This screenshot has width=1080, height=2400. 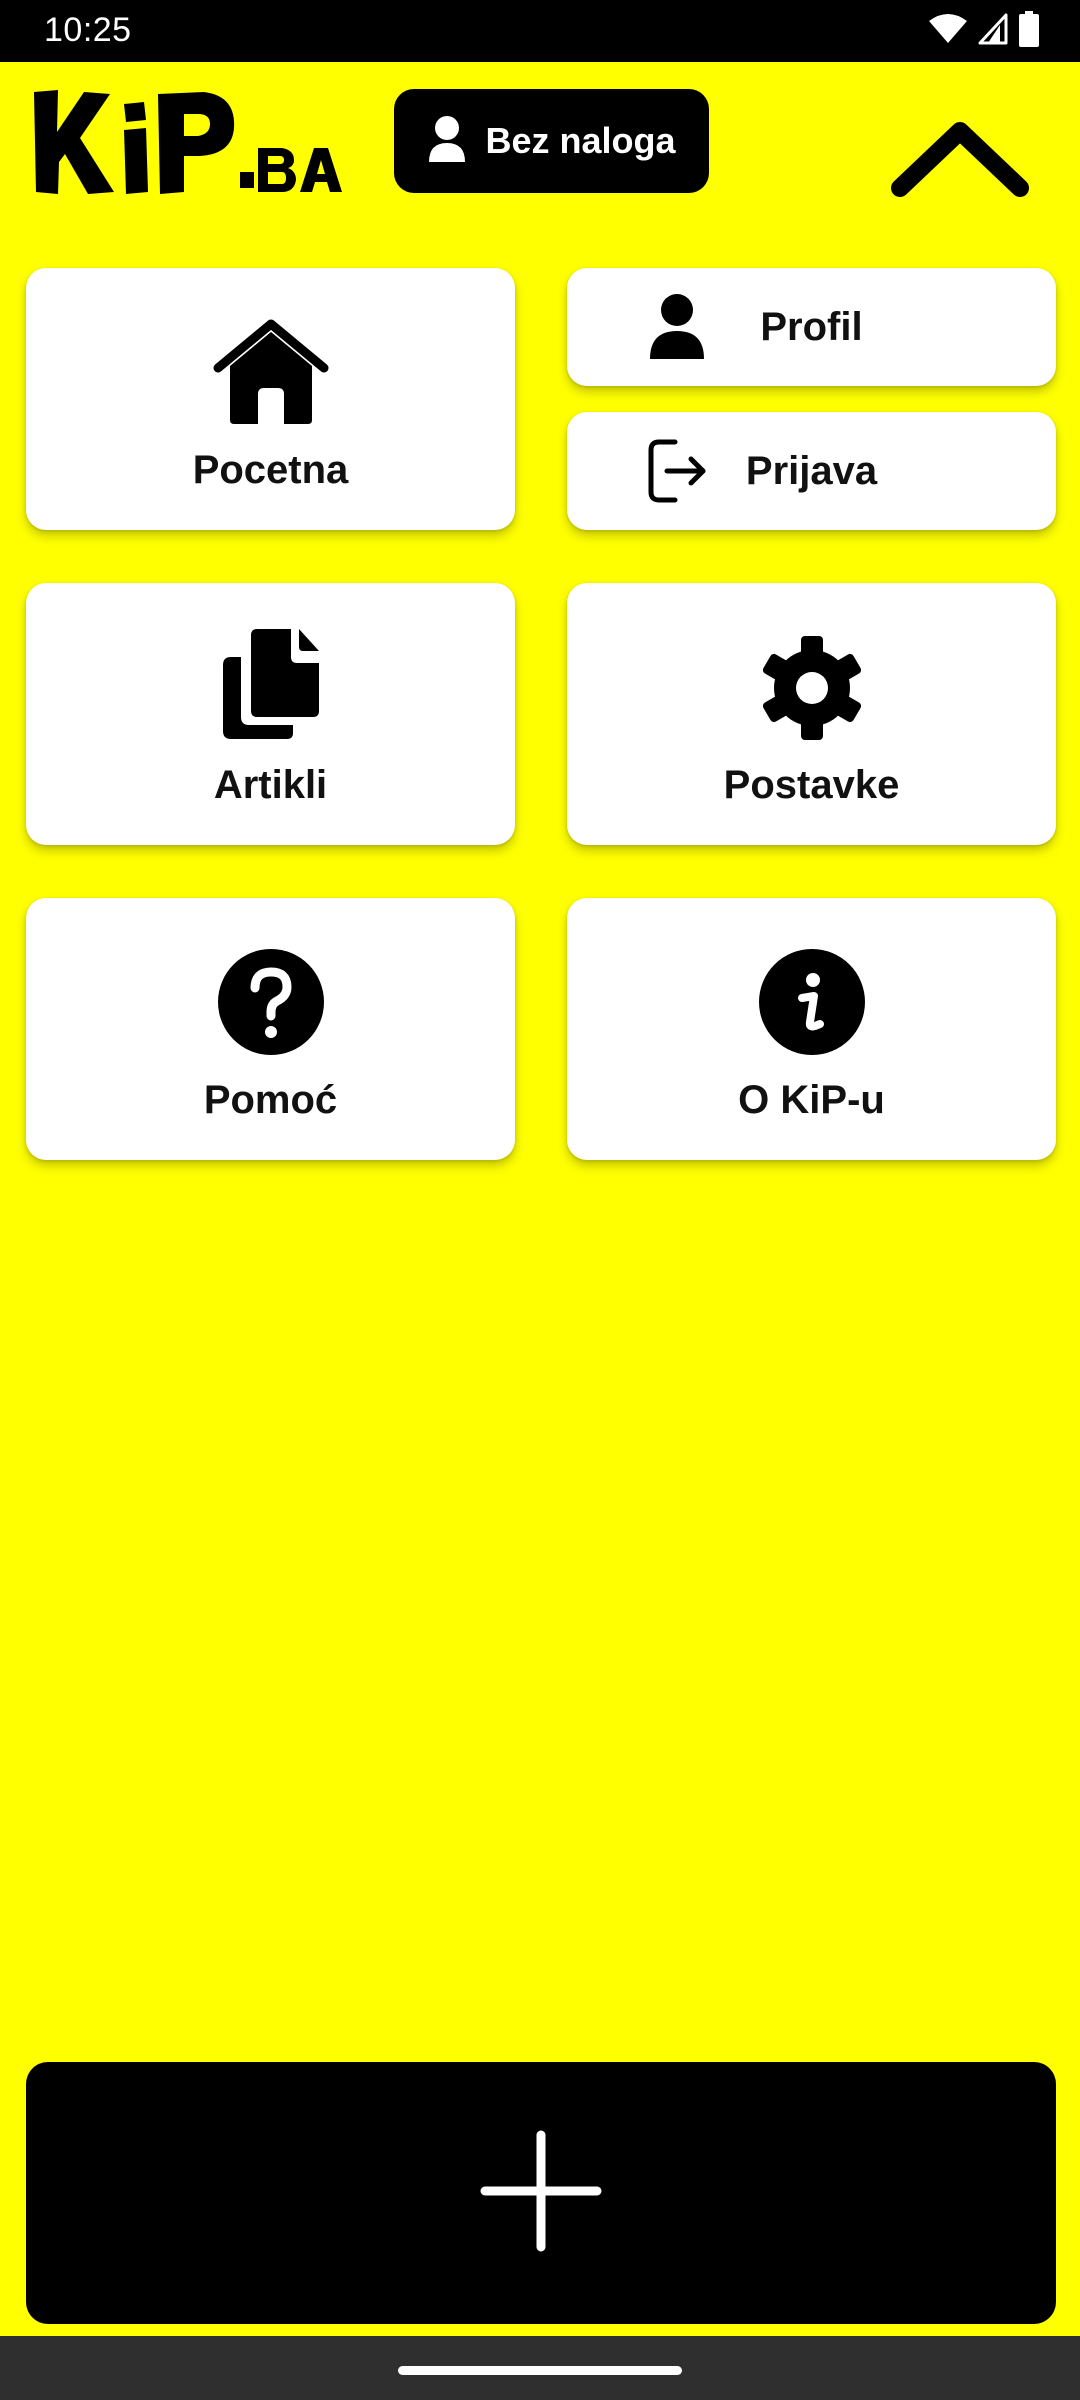 What do you see at coordinates (540, 2370) in the screenshot?
I see `home-indicator` at bounding box center [540, 2370].